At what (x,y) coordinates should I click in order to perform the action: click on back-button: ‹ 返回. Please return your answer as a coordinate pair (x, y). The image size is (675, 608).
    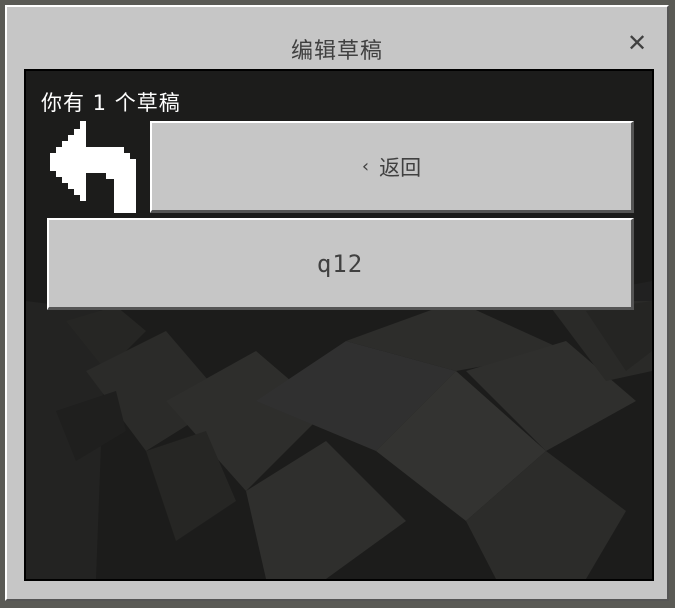
    Looking at the image, I should click on (392, 167).